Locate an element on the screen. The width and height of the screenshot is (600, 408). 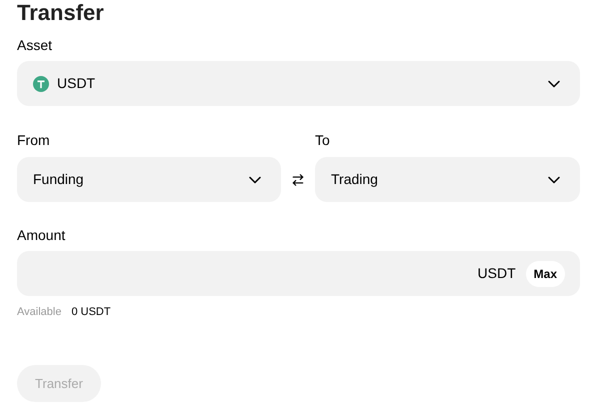
available-label: Available is located at coordinates (39, 312).